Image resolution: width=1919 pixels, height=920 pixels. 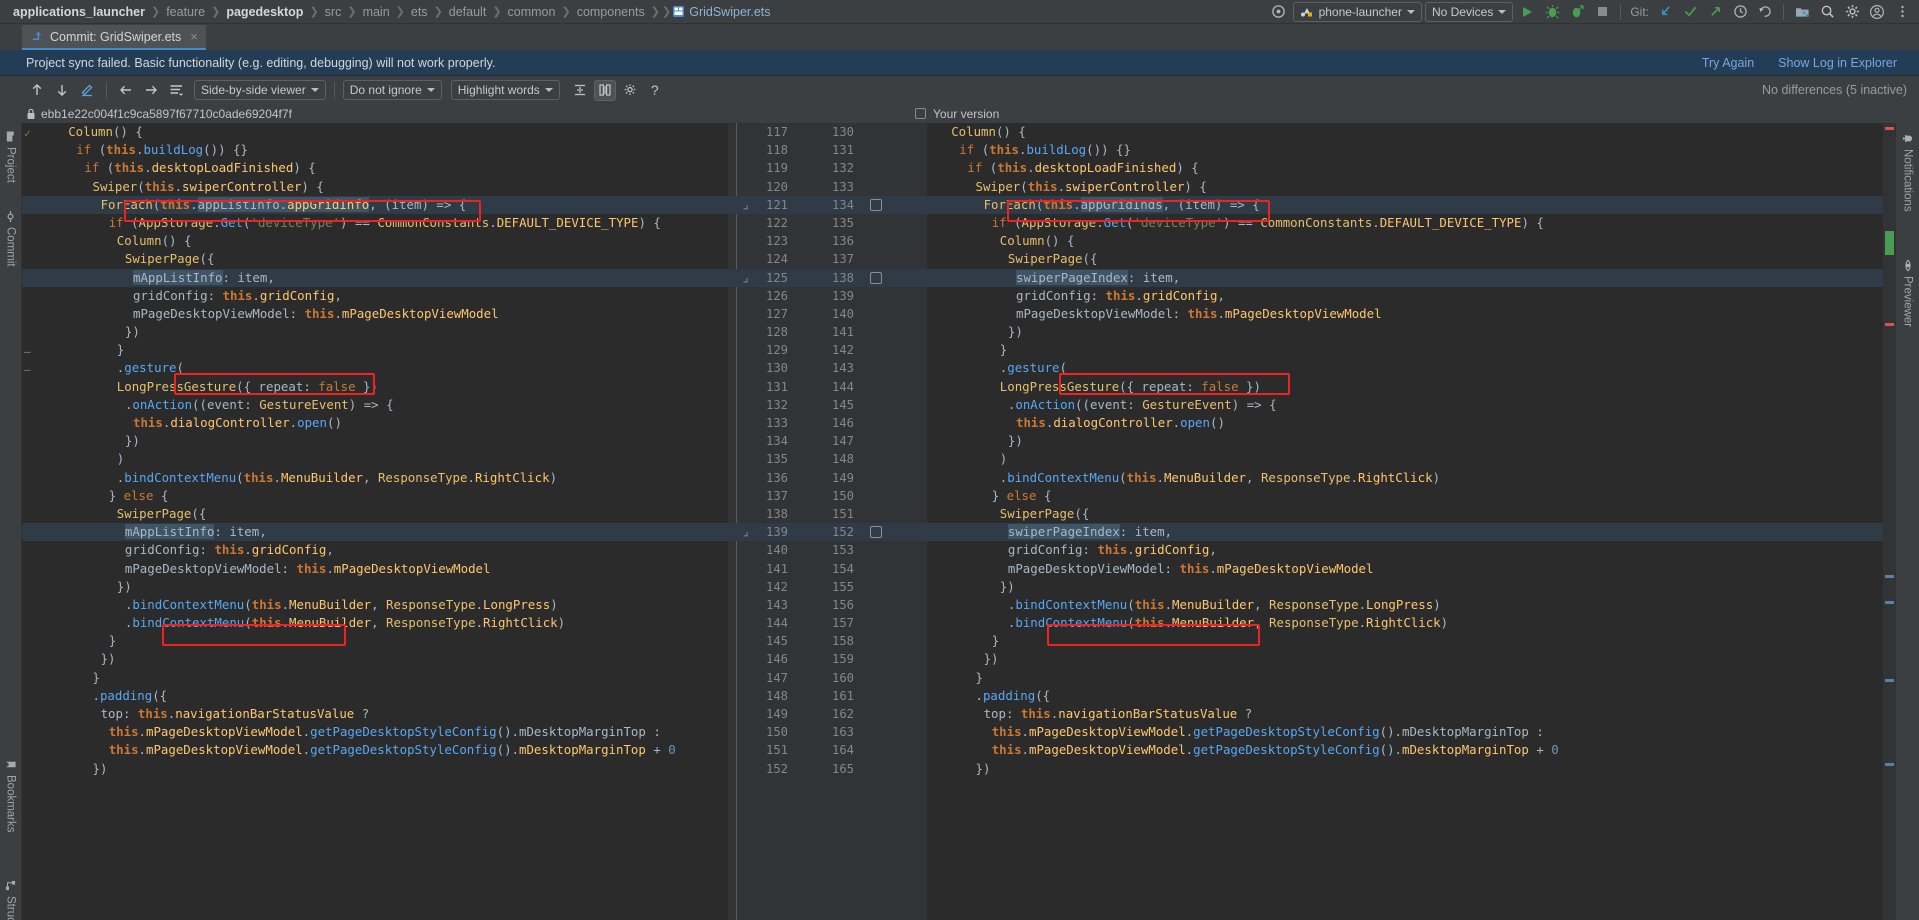 What do you see at coordinates (1889, 521) in the screenshot?
I see `scroll-marker-stripe` at bounding box center [1889, 521].